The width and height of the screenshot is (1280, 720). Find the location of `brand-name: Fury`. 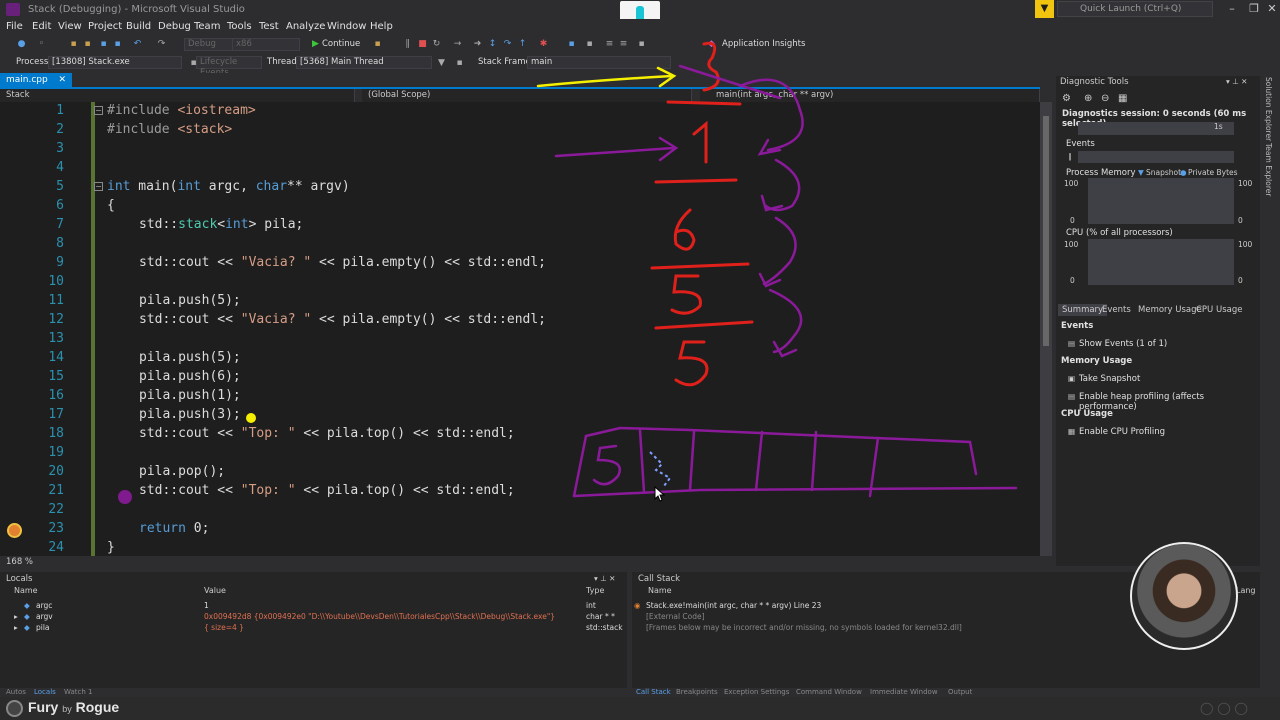

brand-name: Fury is located at coordinates (43, 707).